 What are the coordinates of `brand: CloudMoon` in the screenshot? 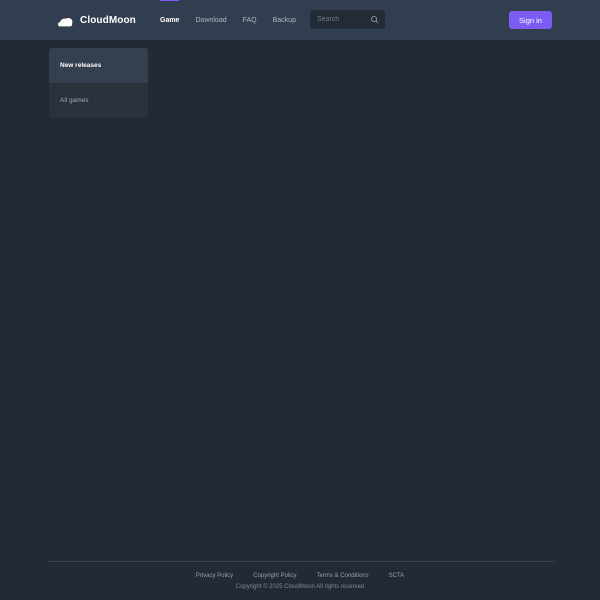 It's located at (96, 20).